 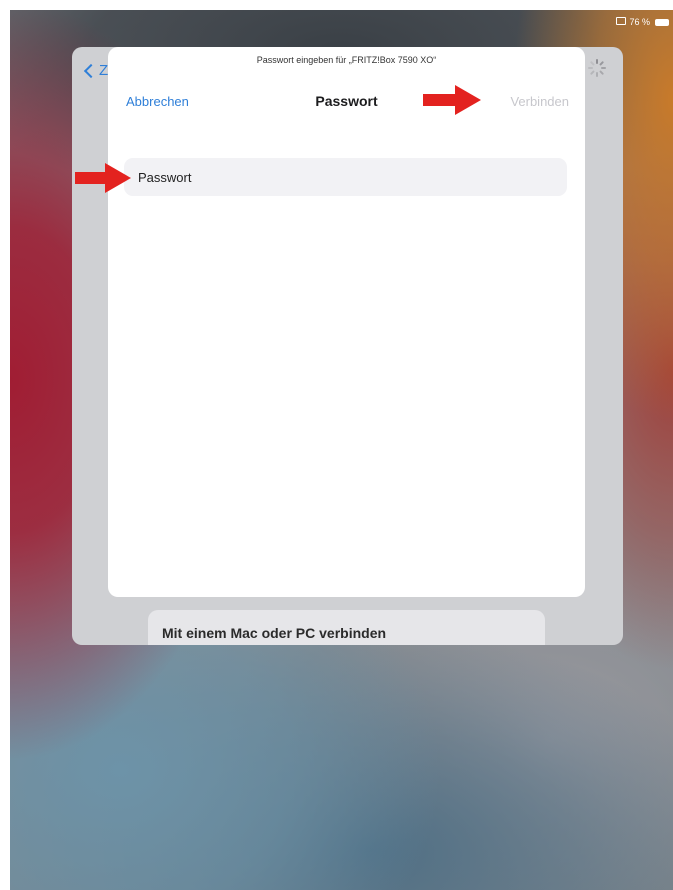 I want to click on connect-mac-pc-card: Mit einem Mac oder PC verbinden, so click(x=346, y=627).